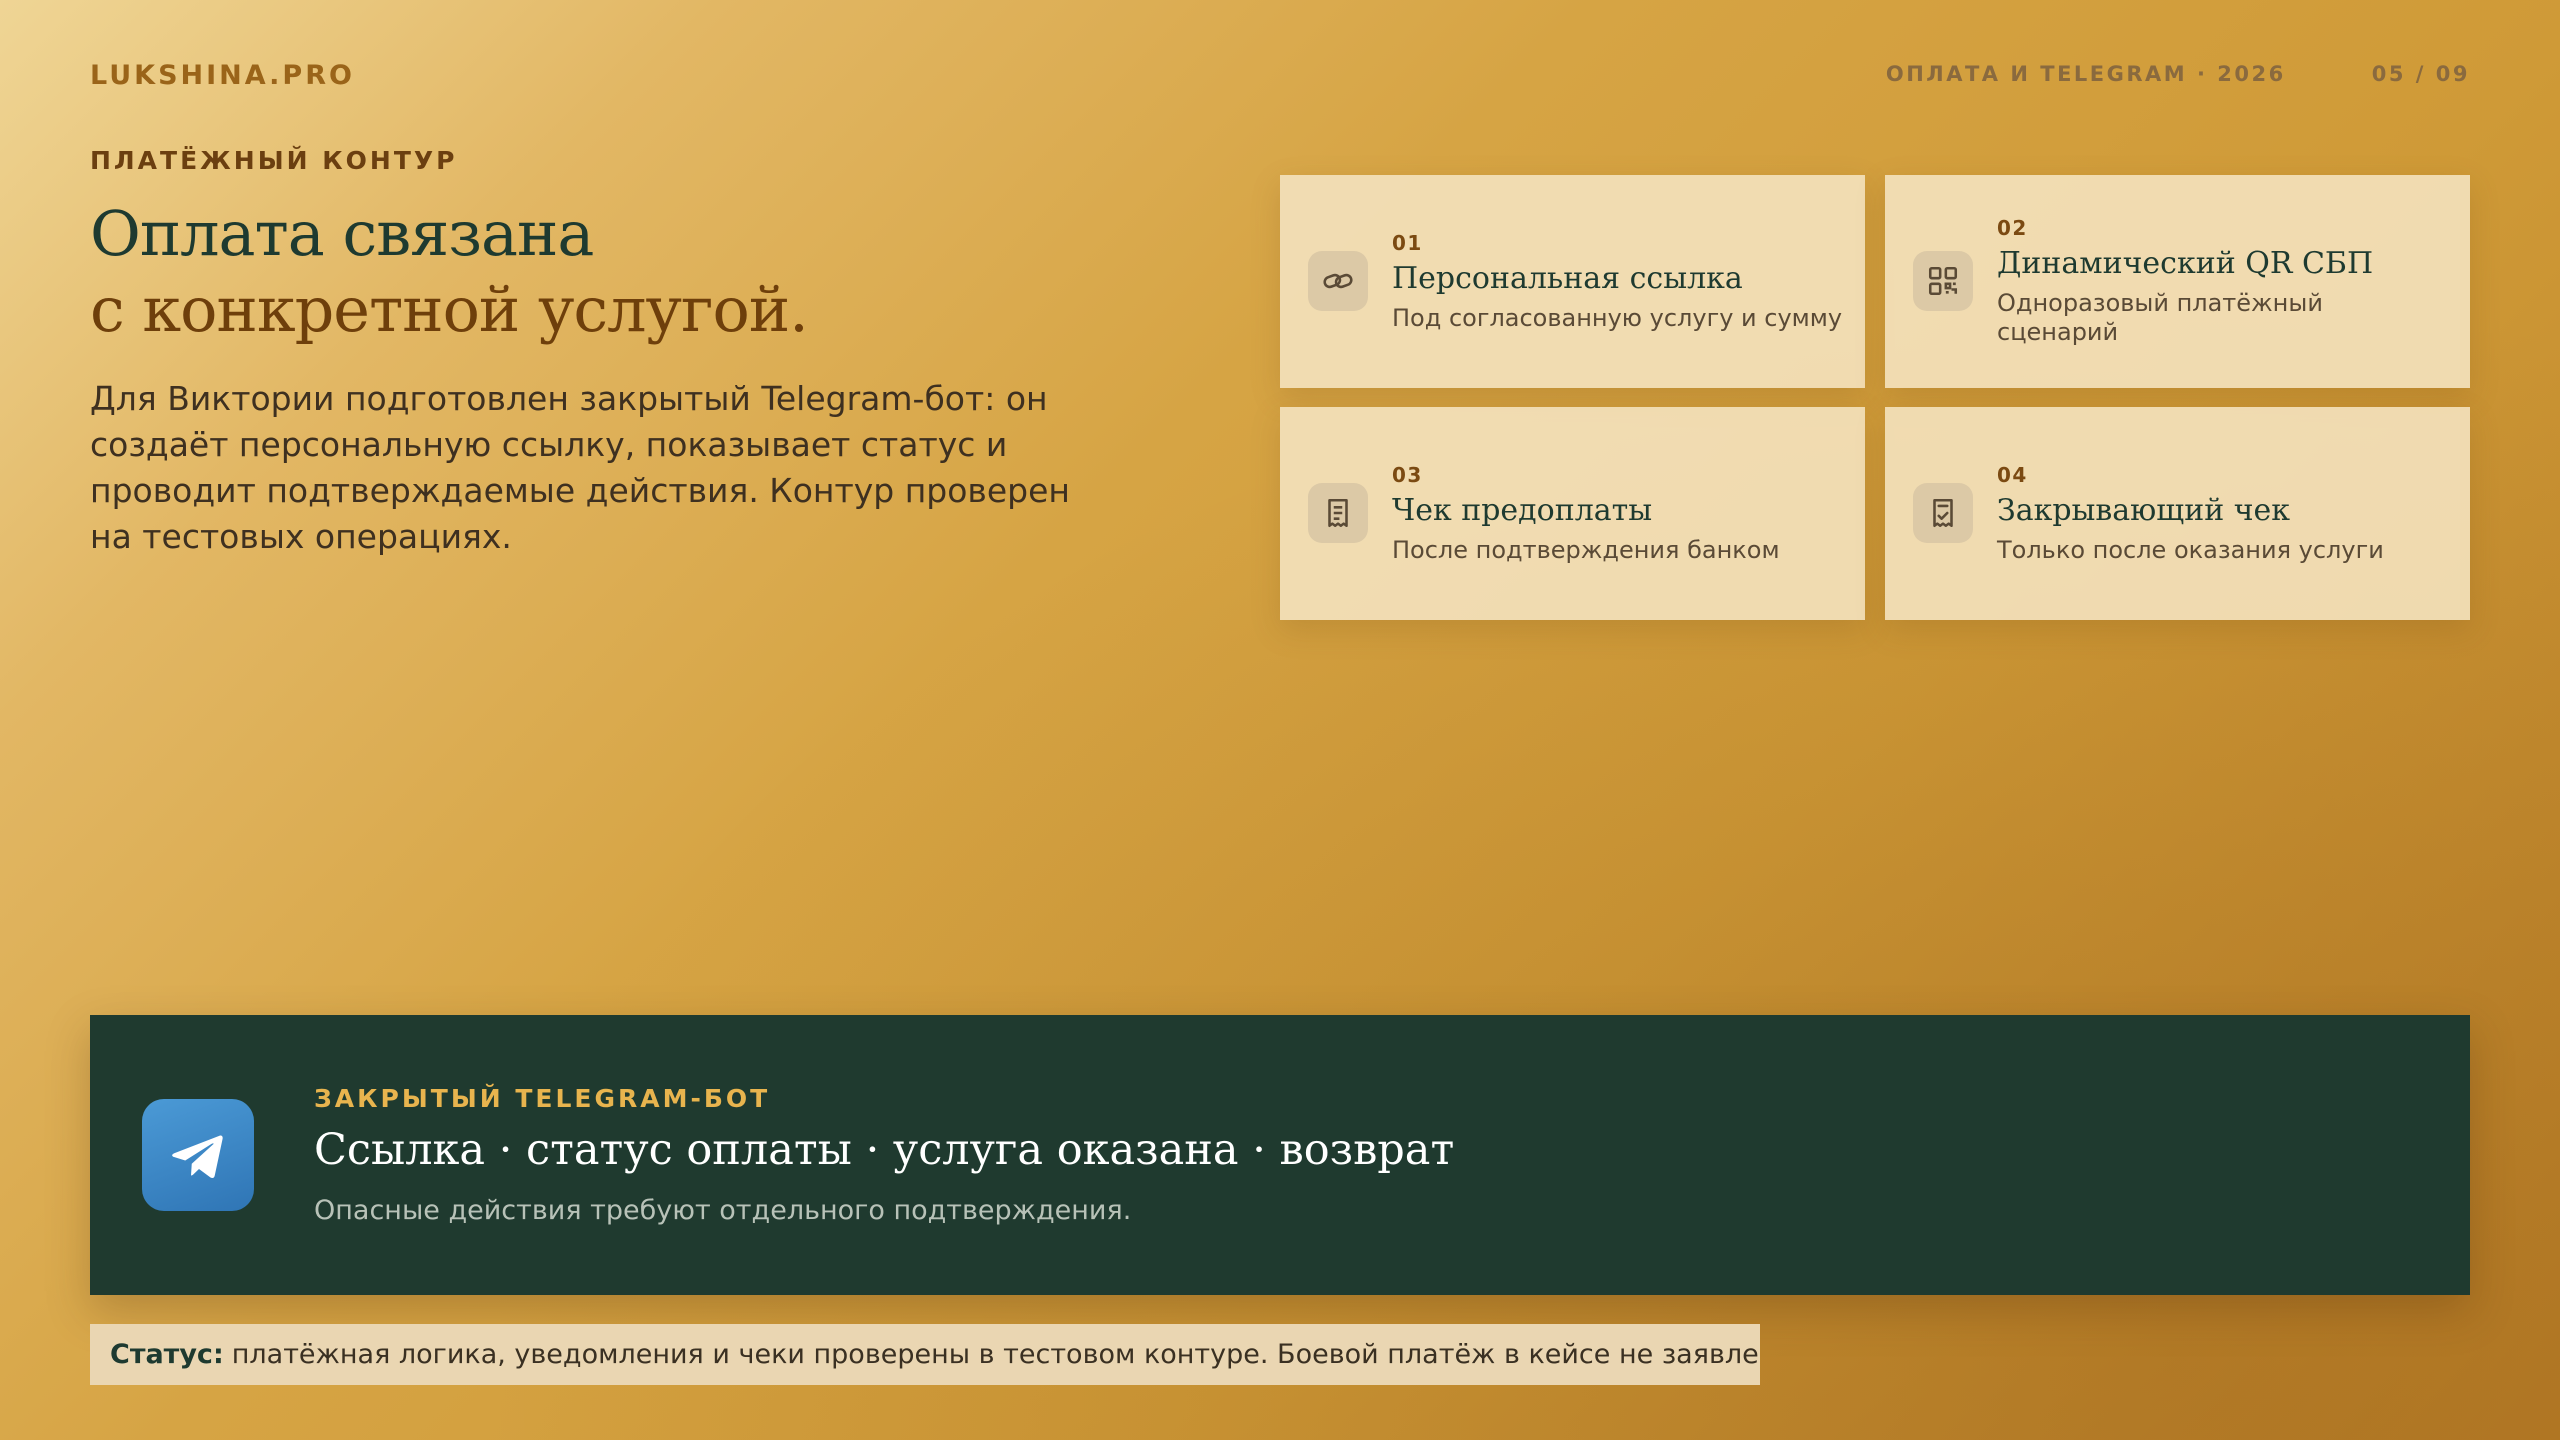 This screenshot has height=1440, width=2560. Describe the element at coordinates (167, 1354) in the screenshot. I see `status-label: Статус:` at that location.